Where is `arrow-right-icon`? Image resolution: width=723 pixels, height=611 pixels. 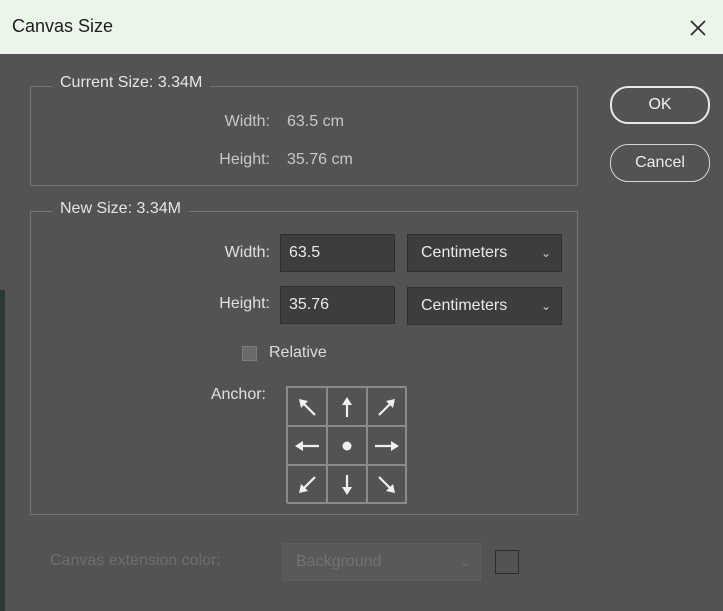 arrow-right-icon is located at coordinates (387, 445).